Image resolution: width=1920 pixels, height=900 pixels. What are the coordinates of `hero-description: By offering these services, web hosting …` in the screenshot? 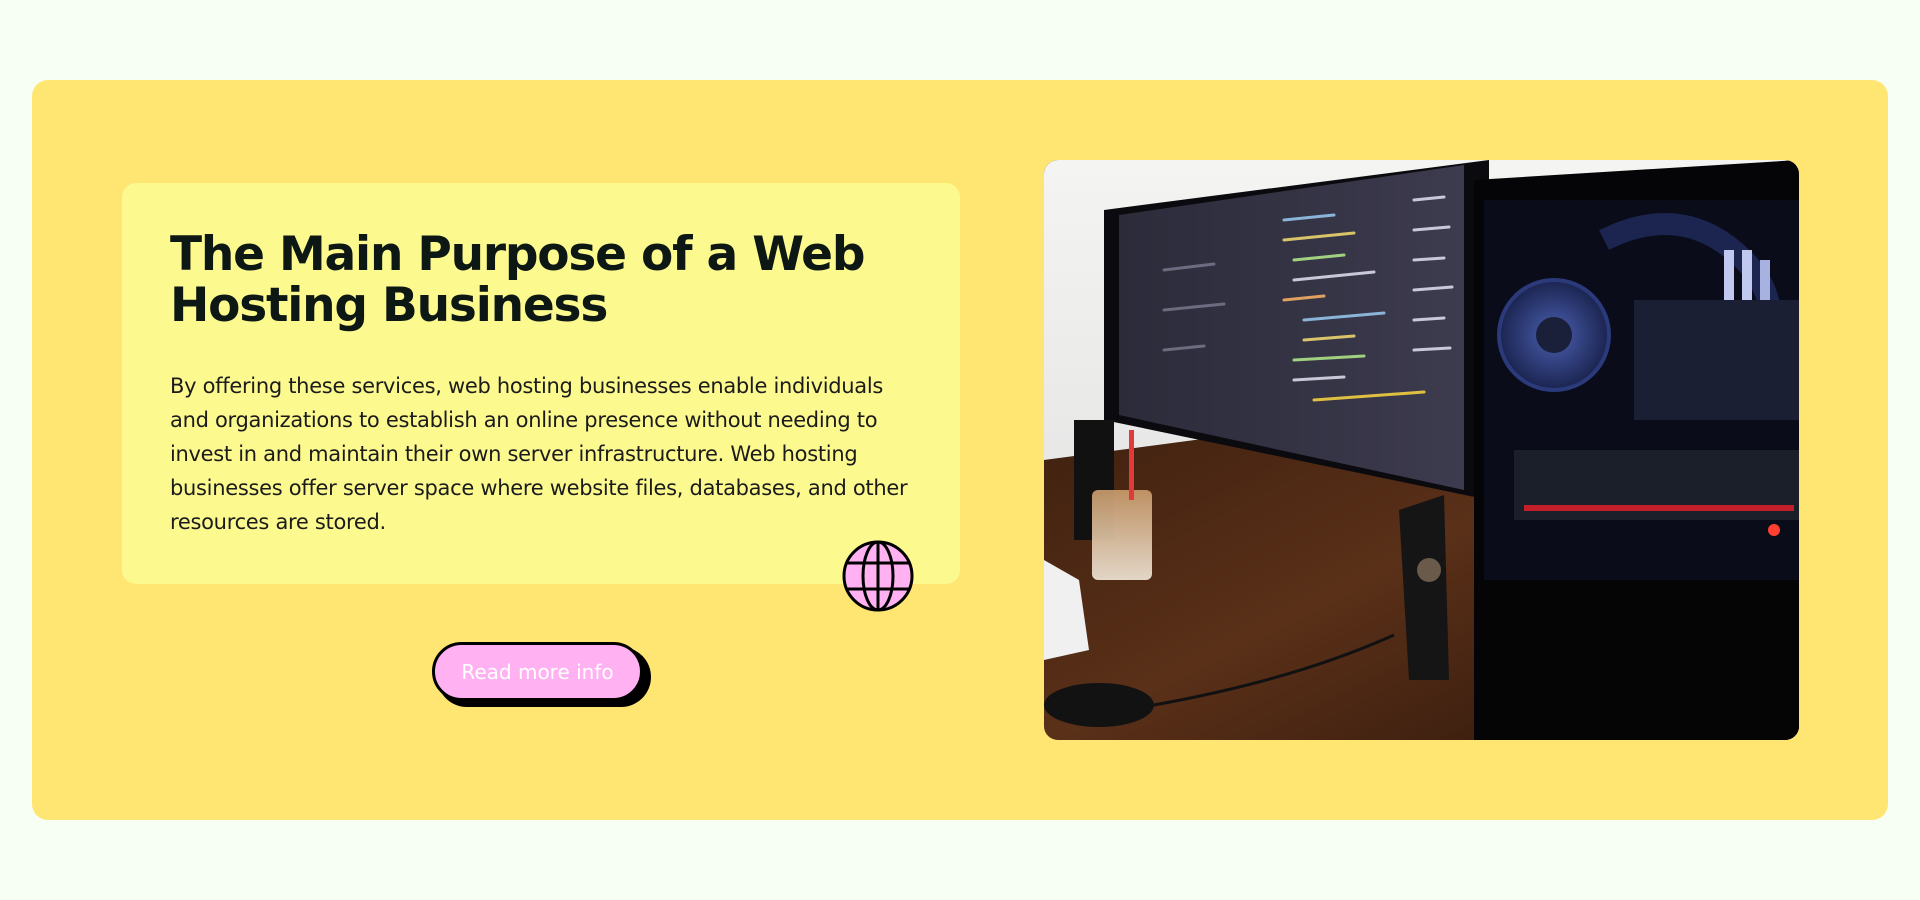 It's located at (539, 454).